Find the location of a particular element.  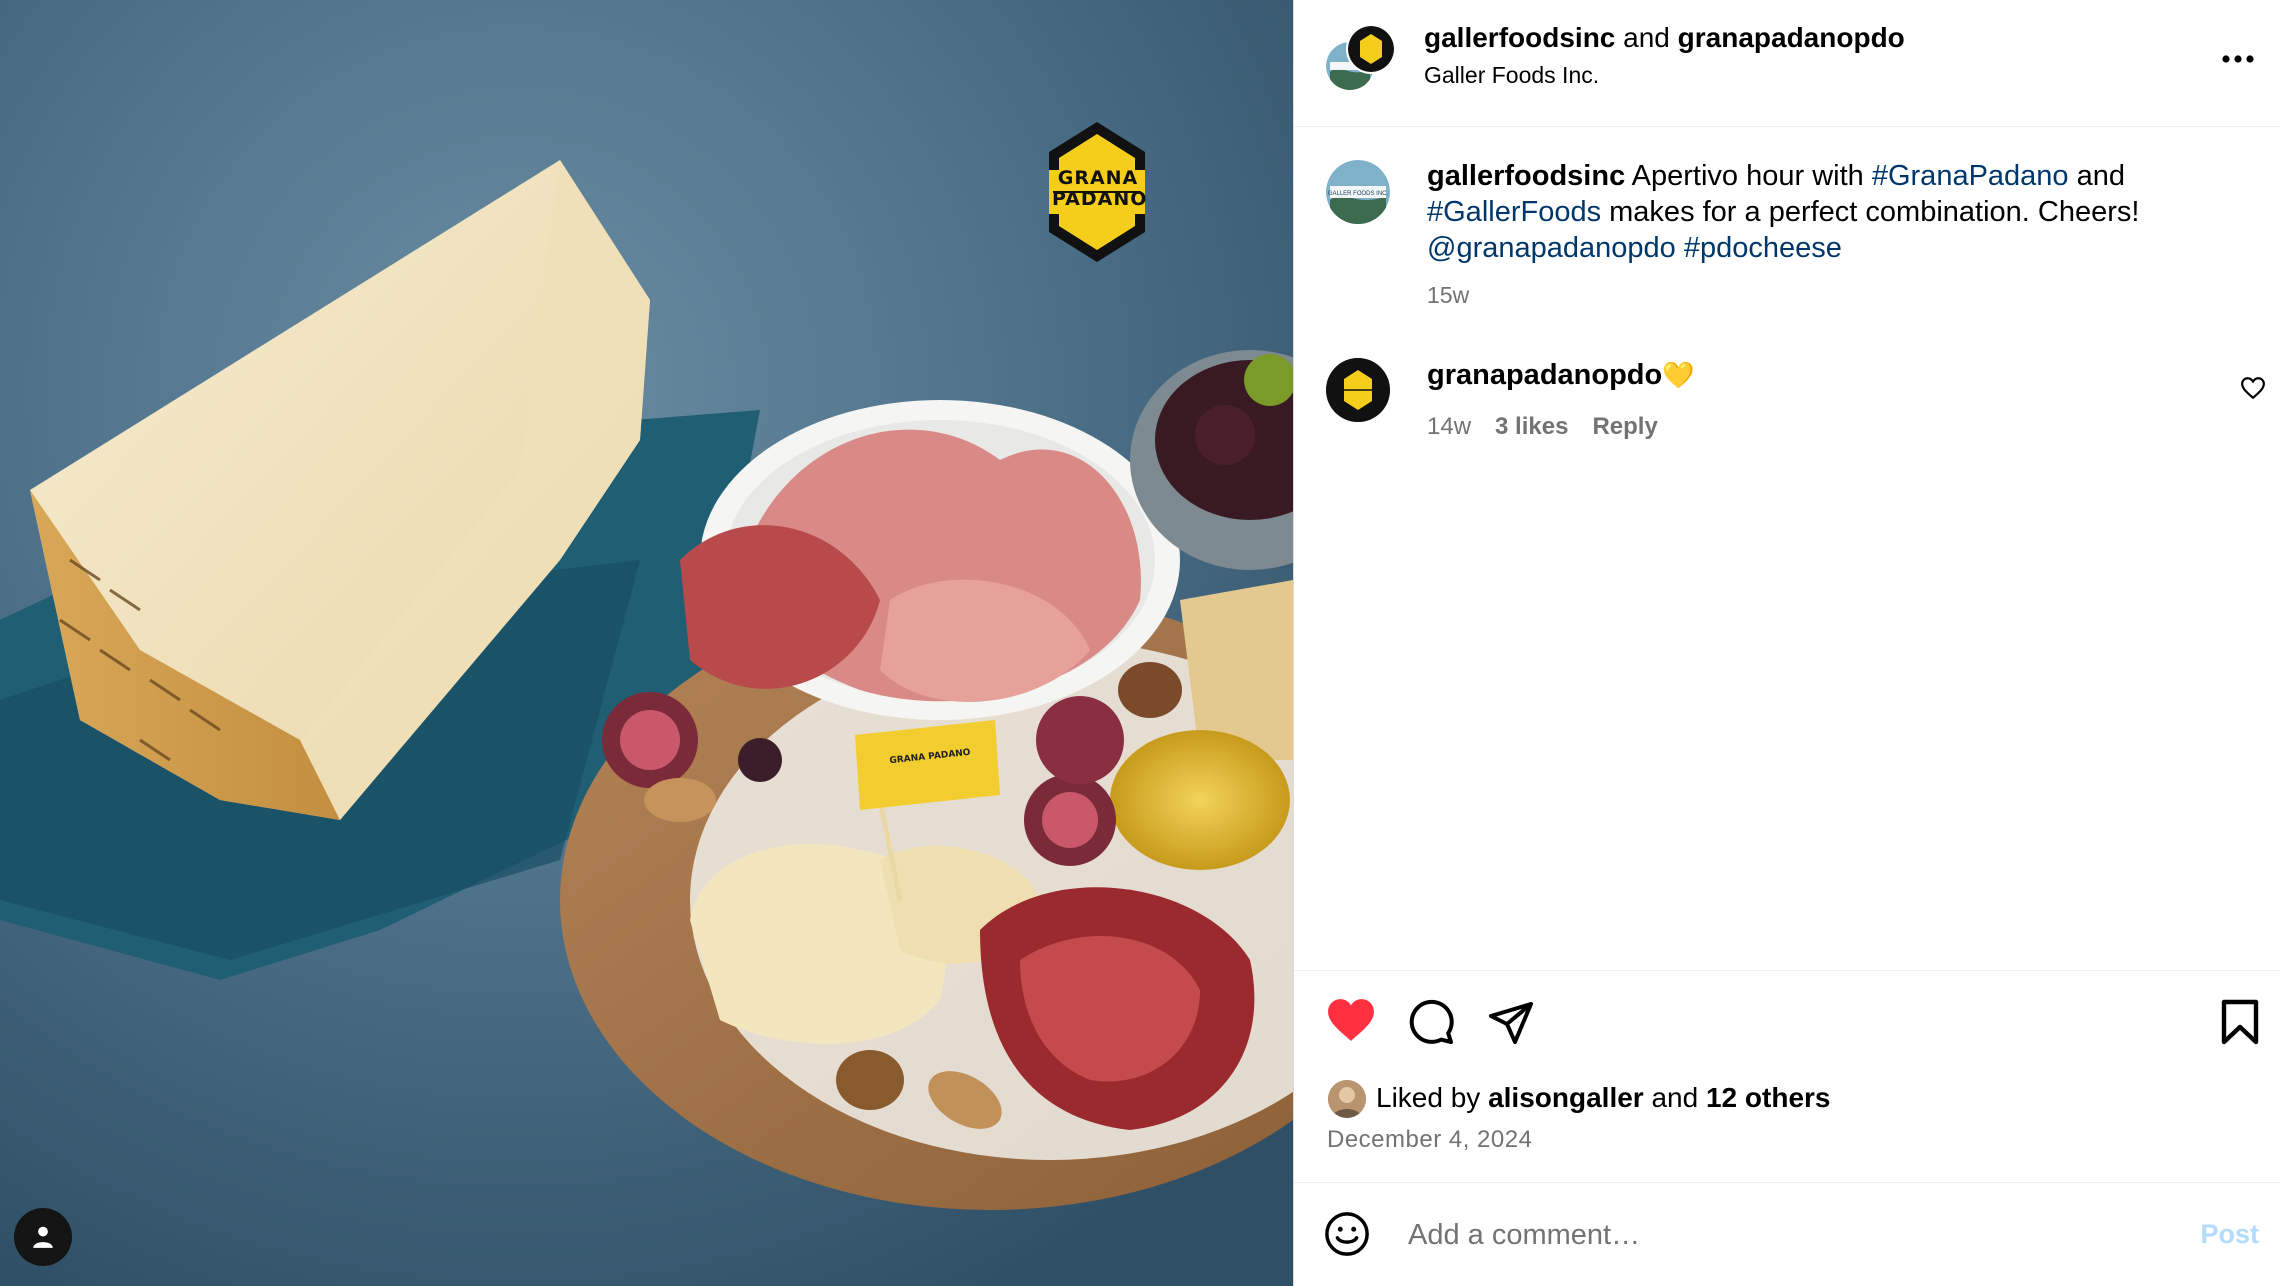

caption-text-1: Apertivo hour with is located at coordinates (1748, 176).